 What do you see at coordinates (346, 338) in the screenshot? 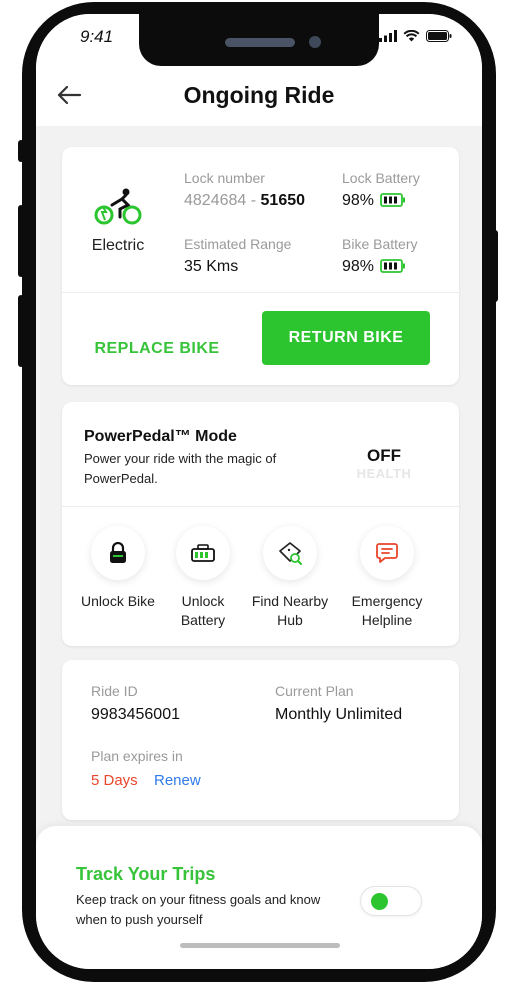
I see `return-bike-button: RETURN BIKE` at bounding box center [346, 338].